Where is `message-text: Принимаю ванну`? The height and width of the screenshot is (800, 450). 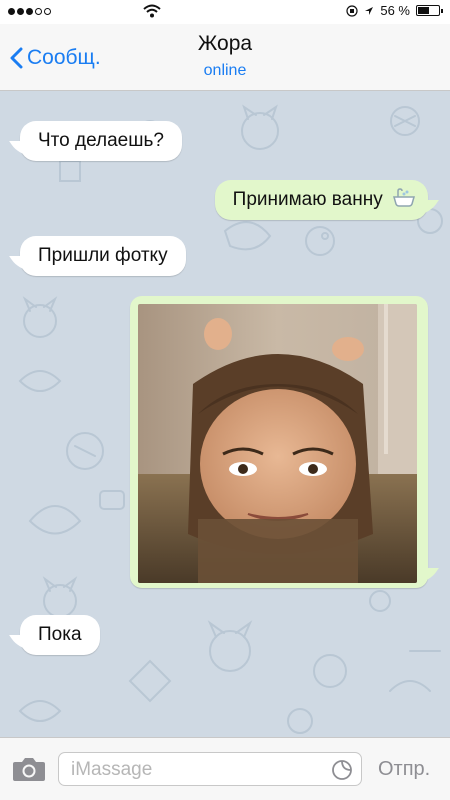 message-text: Принимаю ванну is located at coordinates (307, 199).